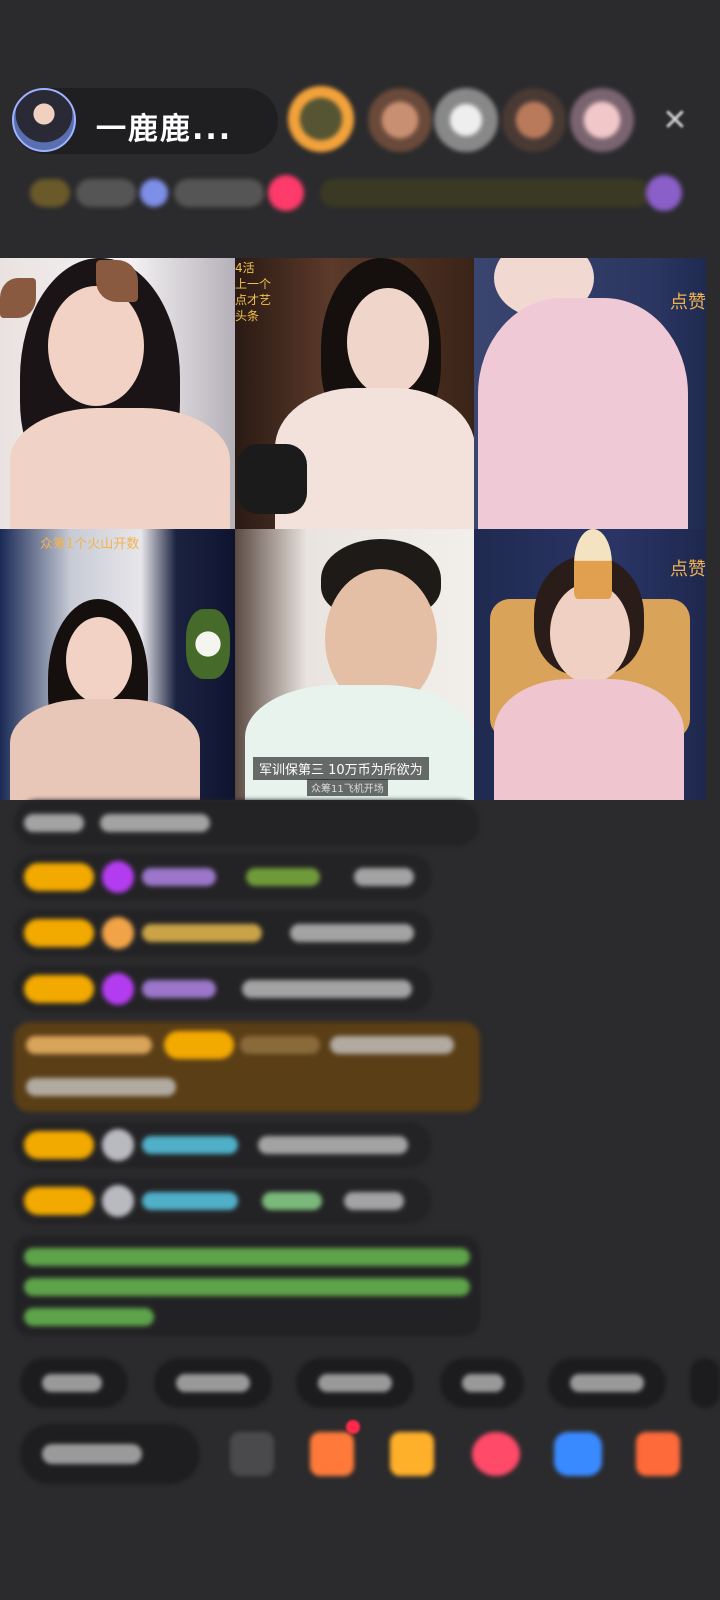 Image resolution: width=720 pixels, height=1600 pixels. What do you see at coordinates (118, 933) in the screenshot?
I see `heart-gem-icon` at bounding box center [118, 933].